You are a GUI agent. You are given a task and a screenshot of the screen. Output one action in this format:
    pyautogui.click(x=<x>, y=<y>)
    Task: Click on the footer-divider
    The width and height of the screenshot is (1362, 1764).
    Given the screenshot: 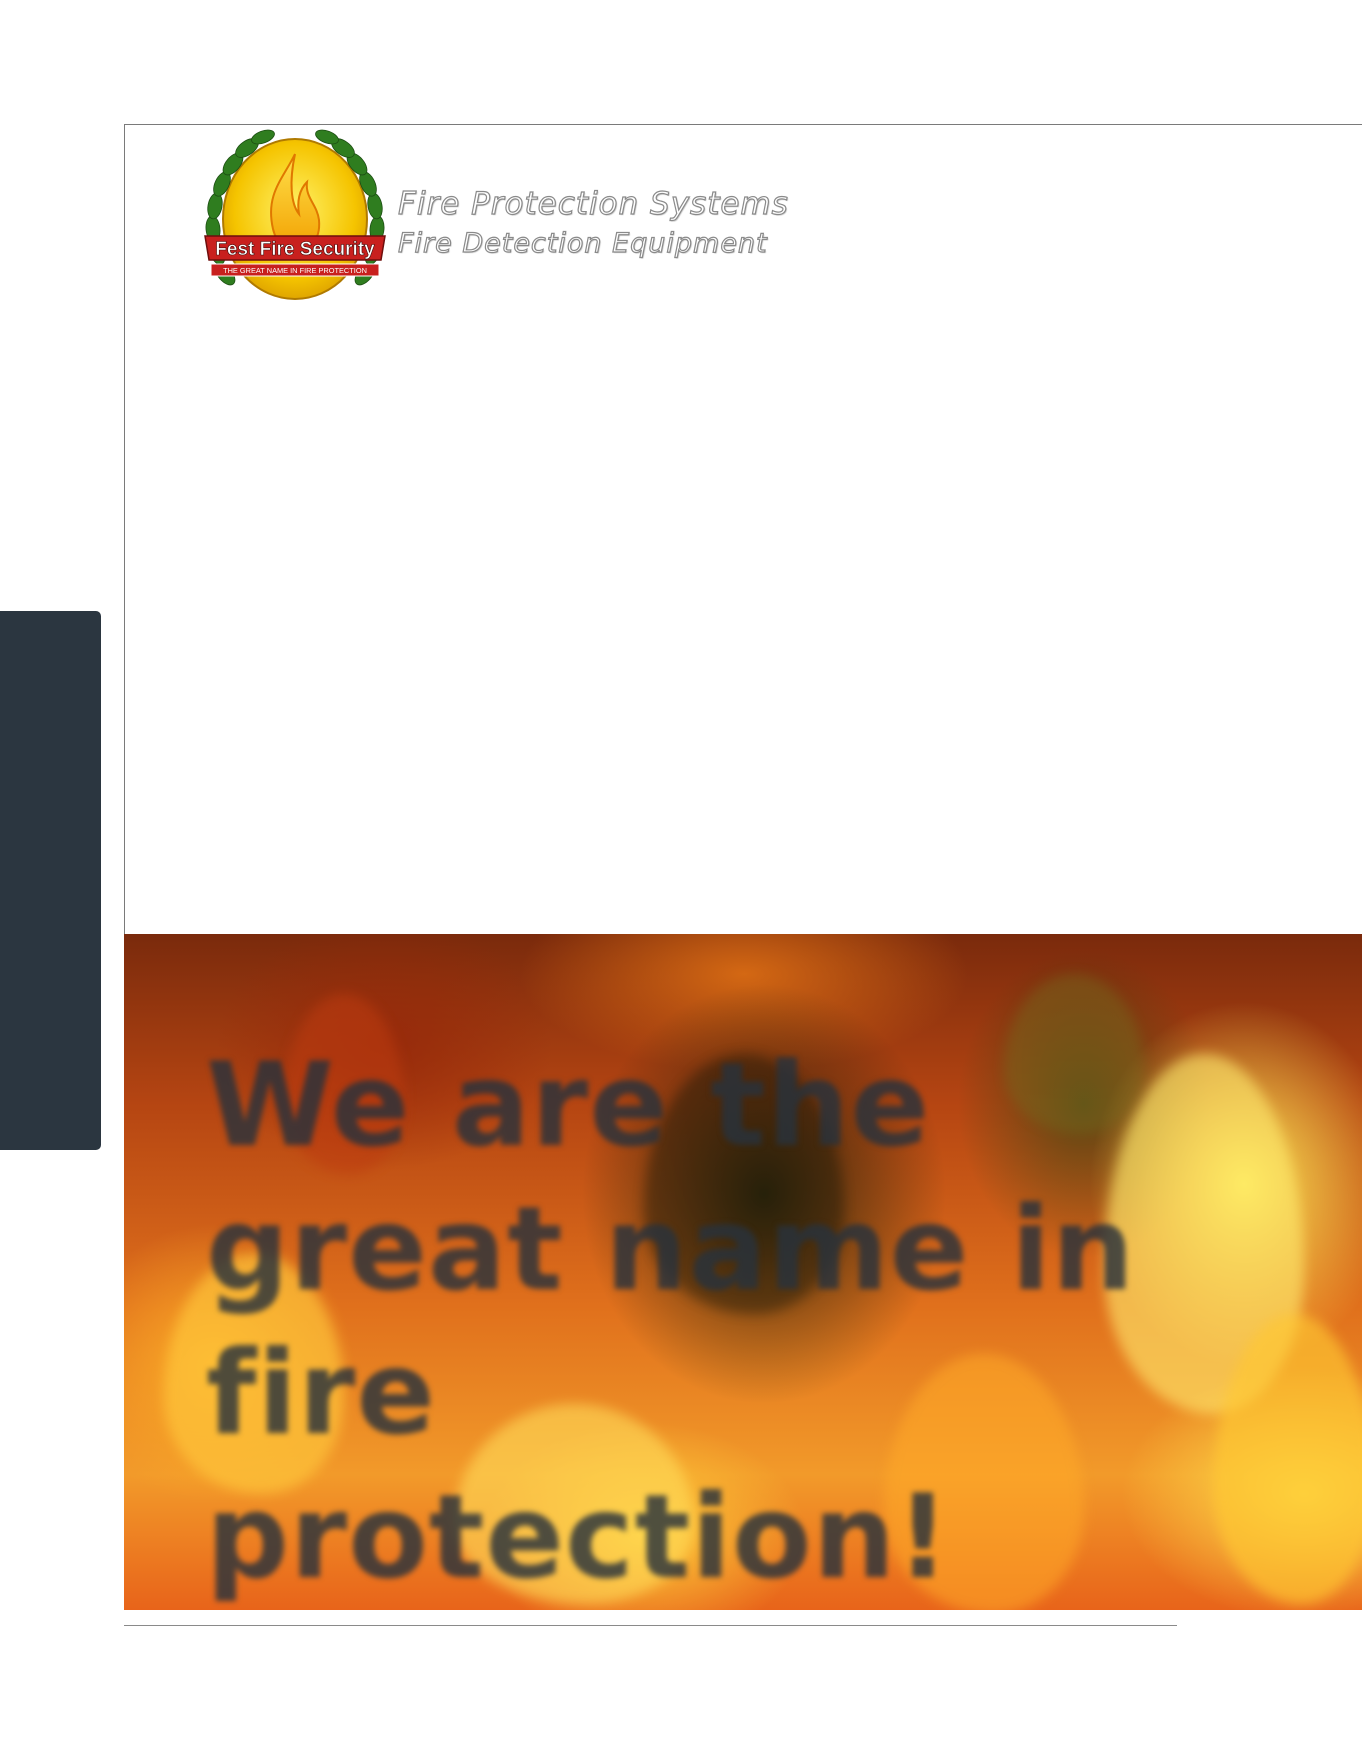 What is the action you would take?
    pyautogui.click(x=650, y=1625)
    